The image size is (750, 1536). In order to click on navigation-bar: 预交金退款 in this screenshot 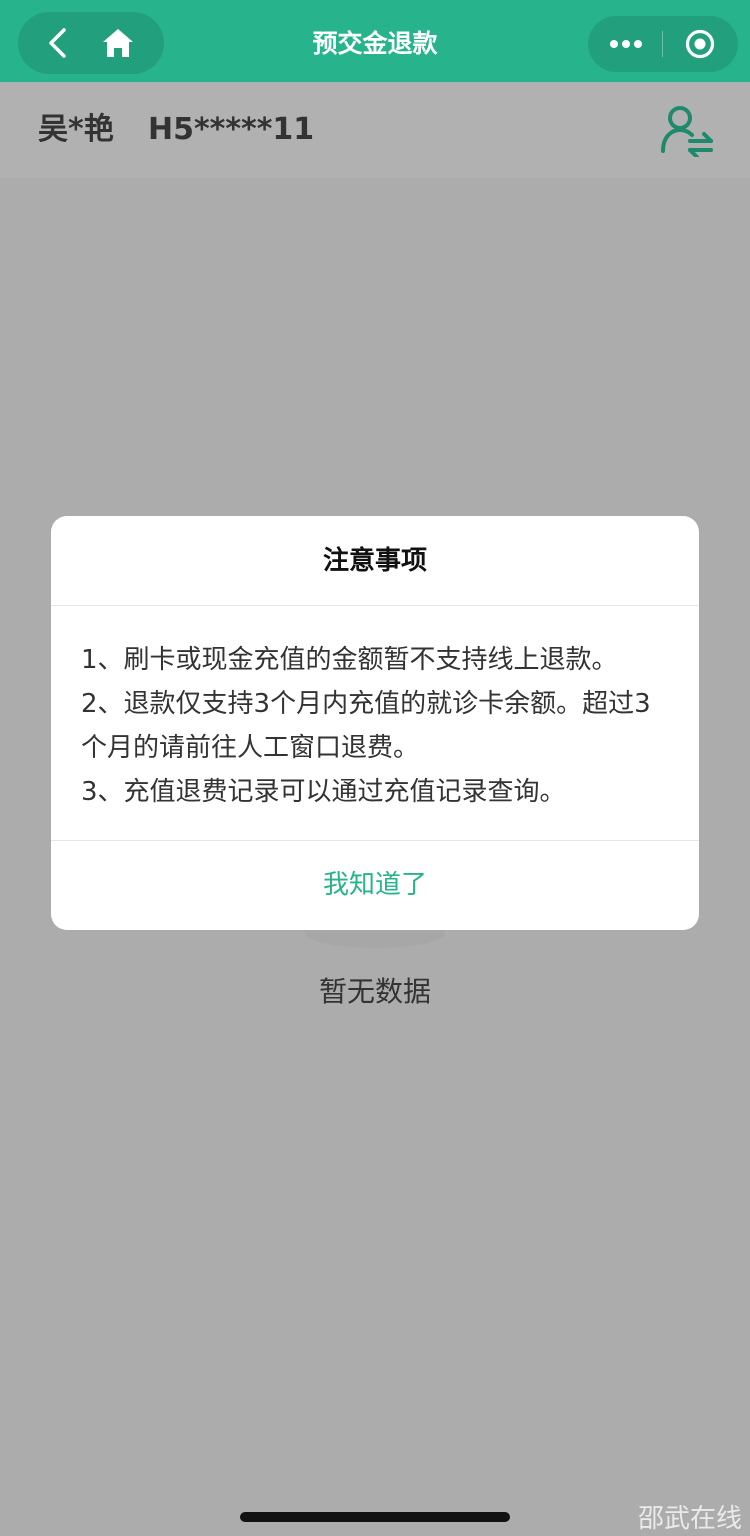, I will do `click(375, 41)`.